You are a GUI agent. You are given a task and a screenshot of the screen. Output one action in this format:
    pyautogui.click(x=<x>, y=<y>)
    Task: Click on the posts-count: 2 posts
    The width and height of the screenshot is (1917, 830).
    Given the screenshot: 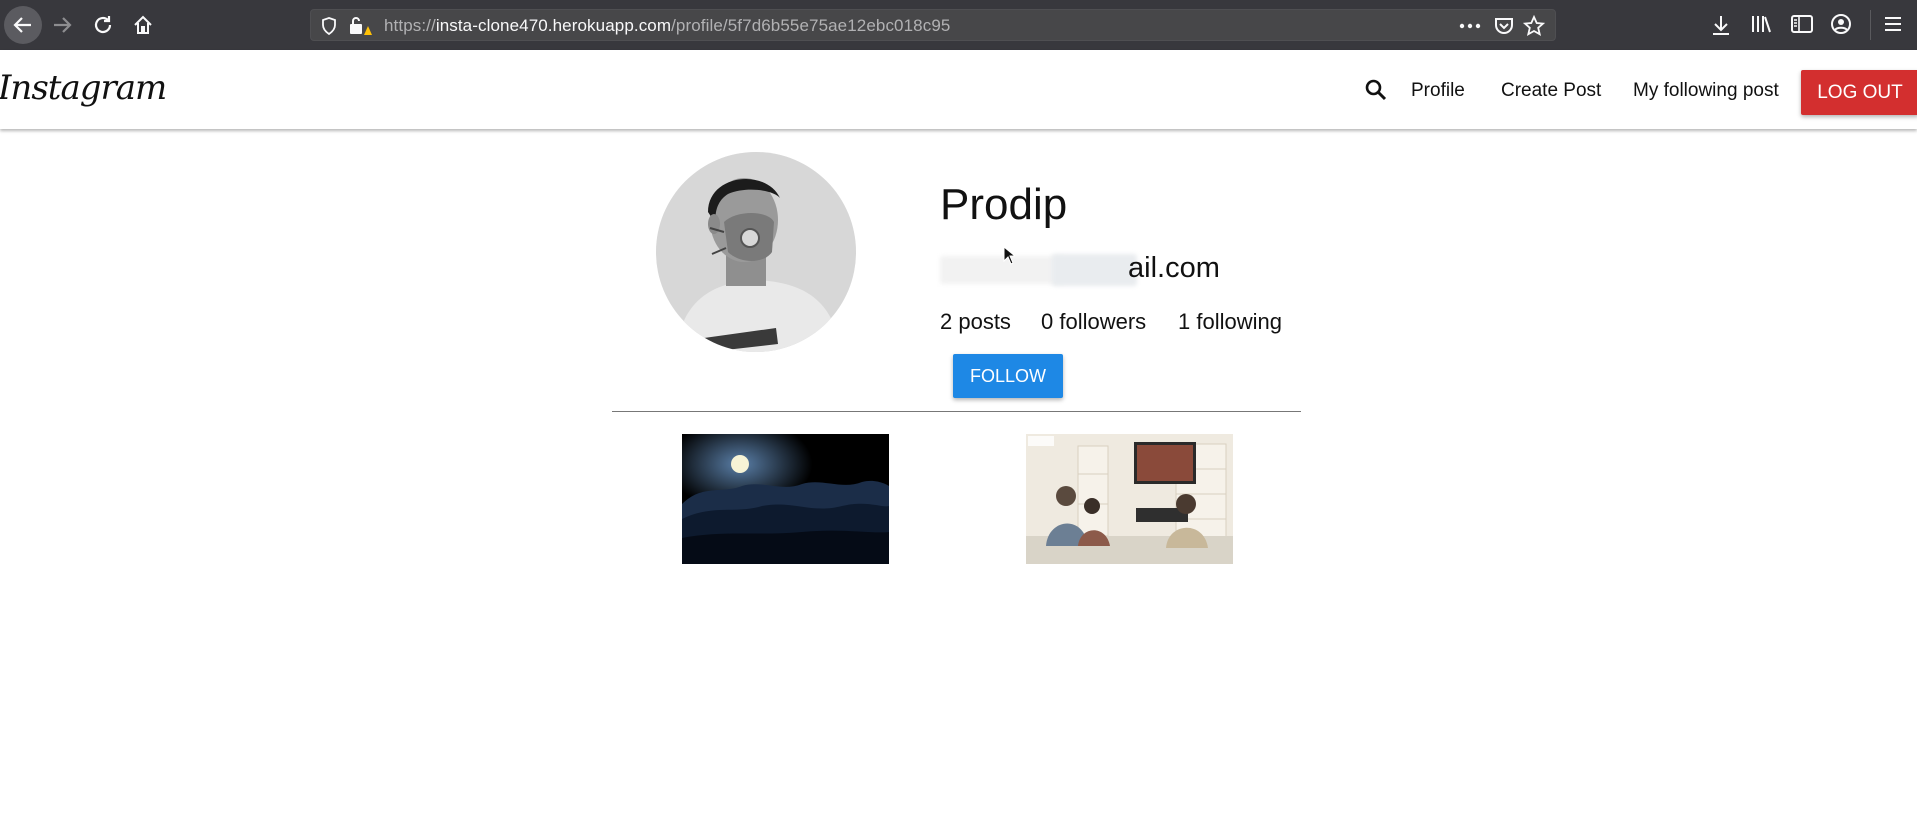 What is the action you would take?
    pyautogui.click(x=975, y=321)
    